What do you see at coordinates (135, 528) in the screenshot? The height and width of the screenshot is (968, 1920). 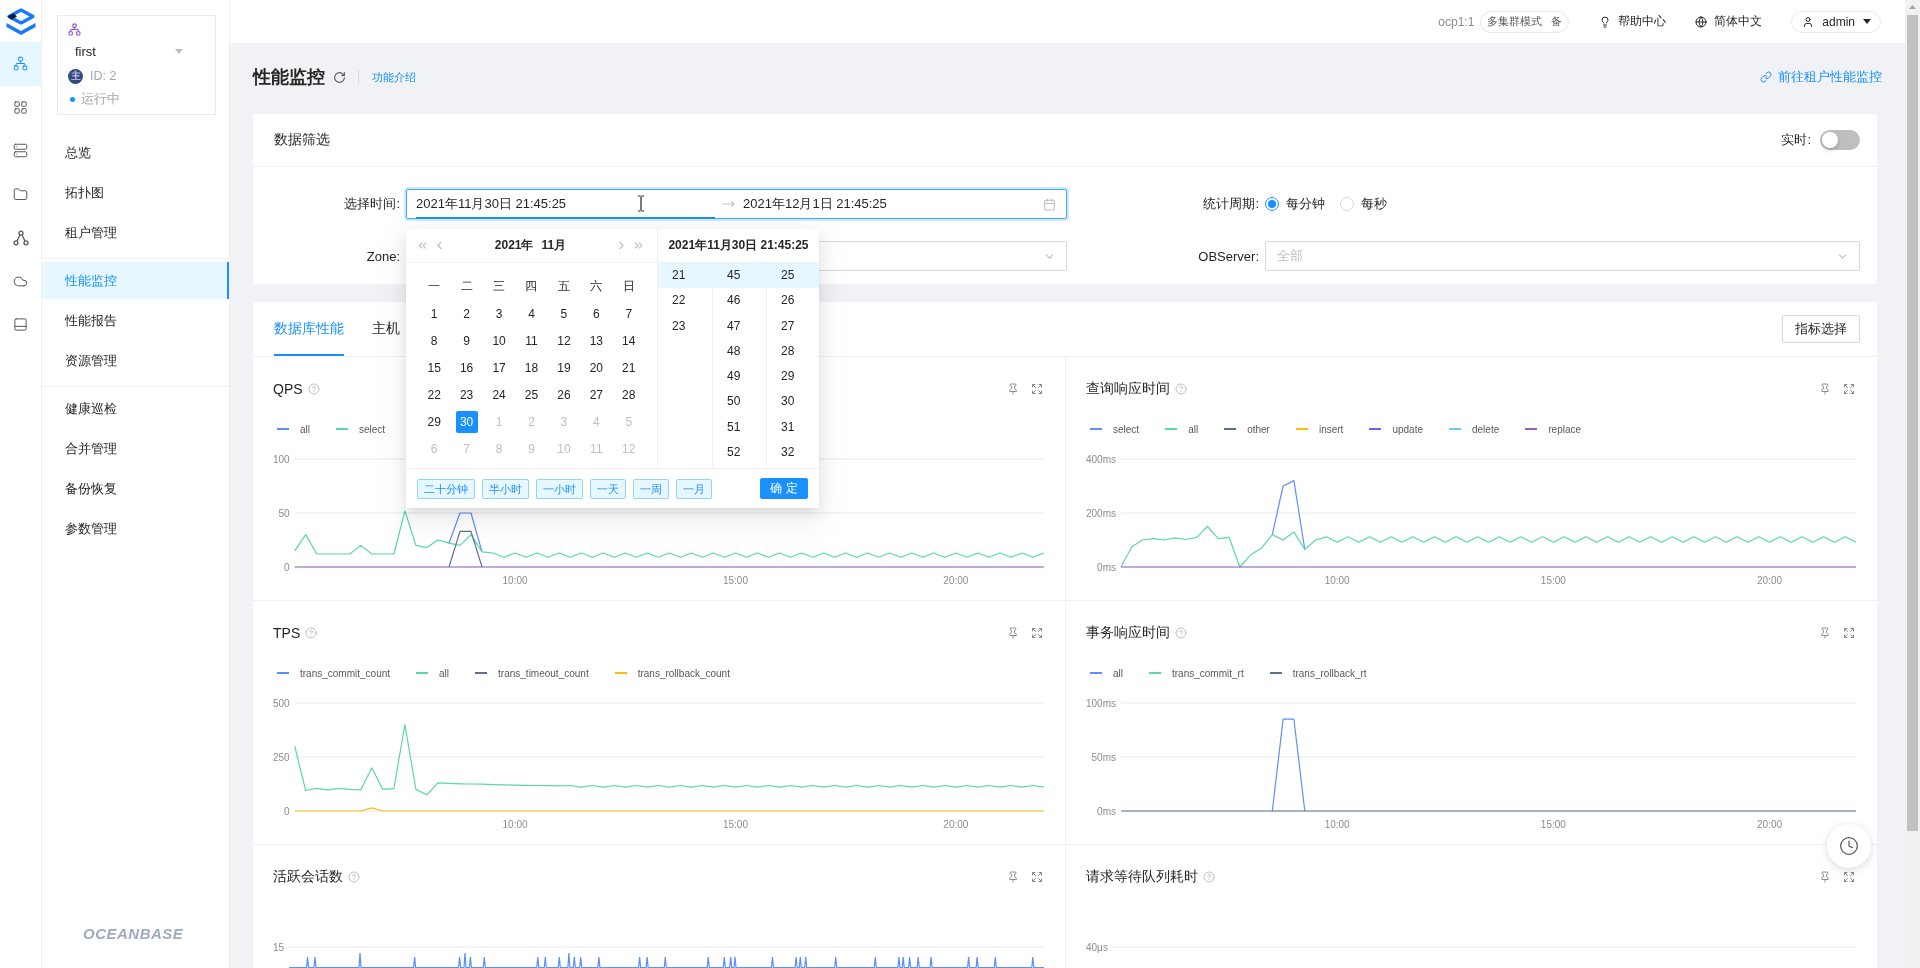 I see `menu-item: 参数管理` at bounding box center [135, 528].